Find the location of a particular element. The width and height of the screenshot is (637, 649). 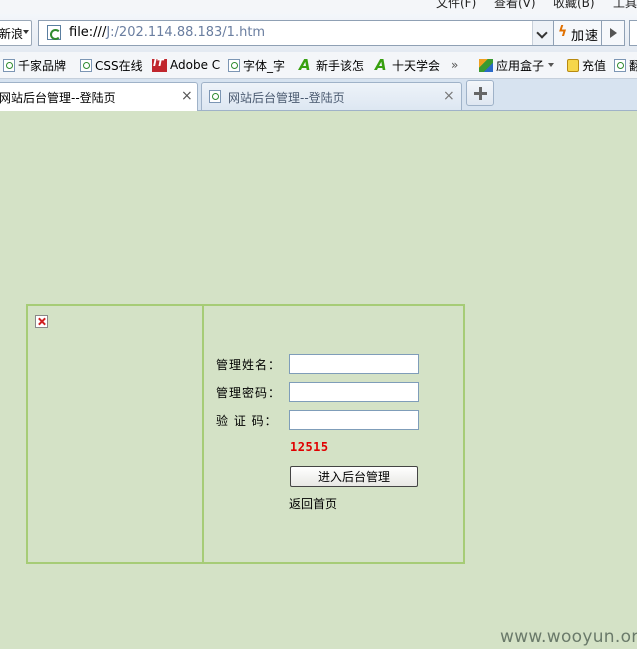

adobe-icon is located at coordinates (159, 65).